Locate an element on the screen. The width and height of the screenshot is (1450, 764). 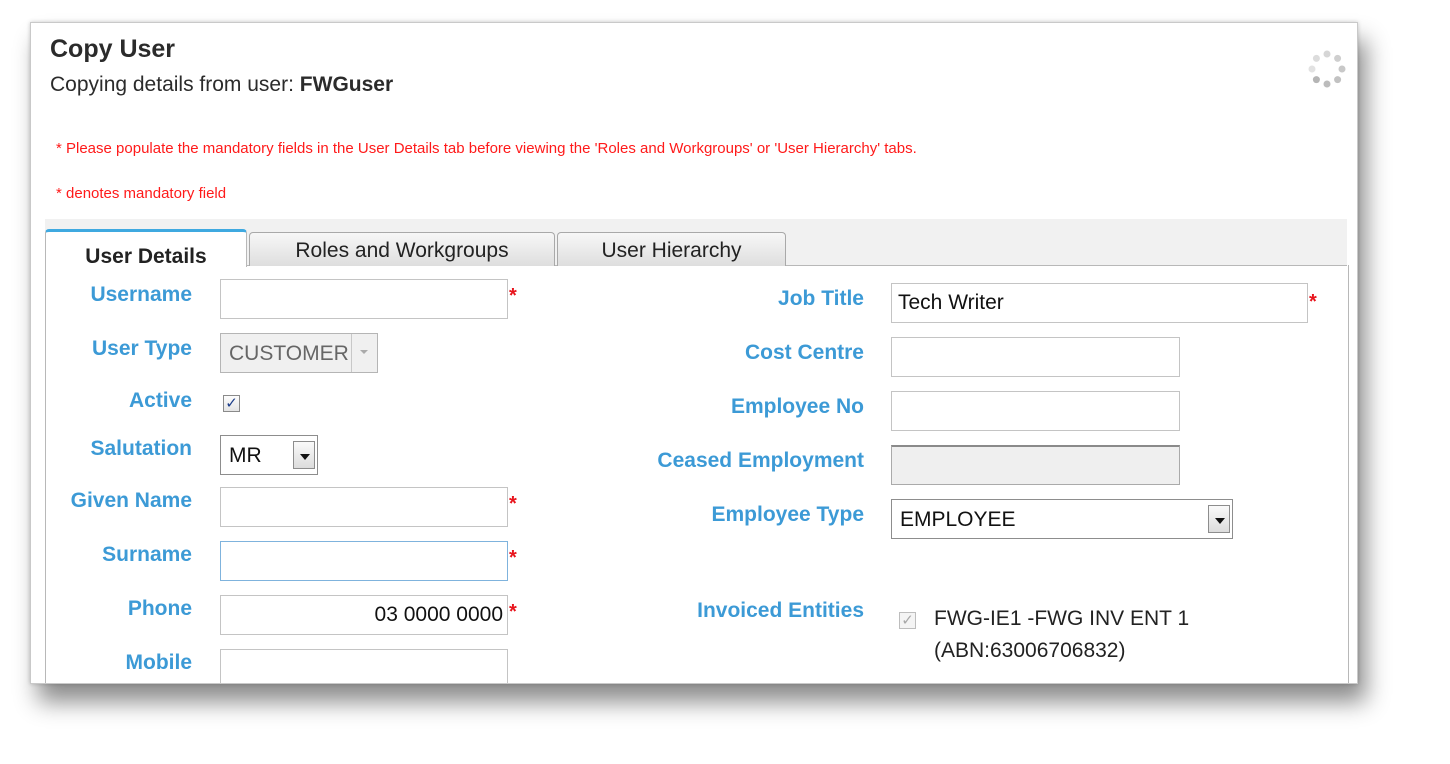
salutation-value: MR is located at coordinates (245, 455).